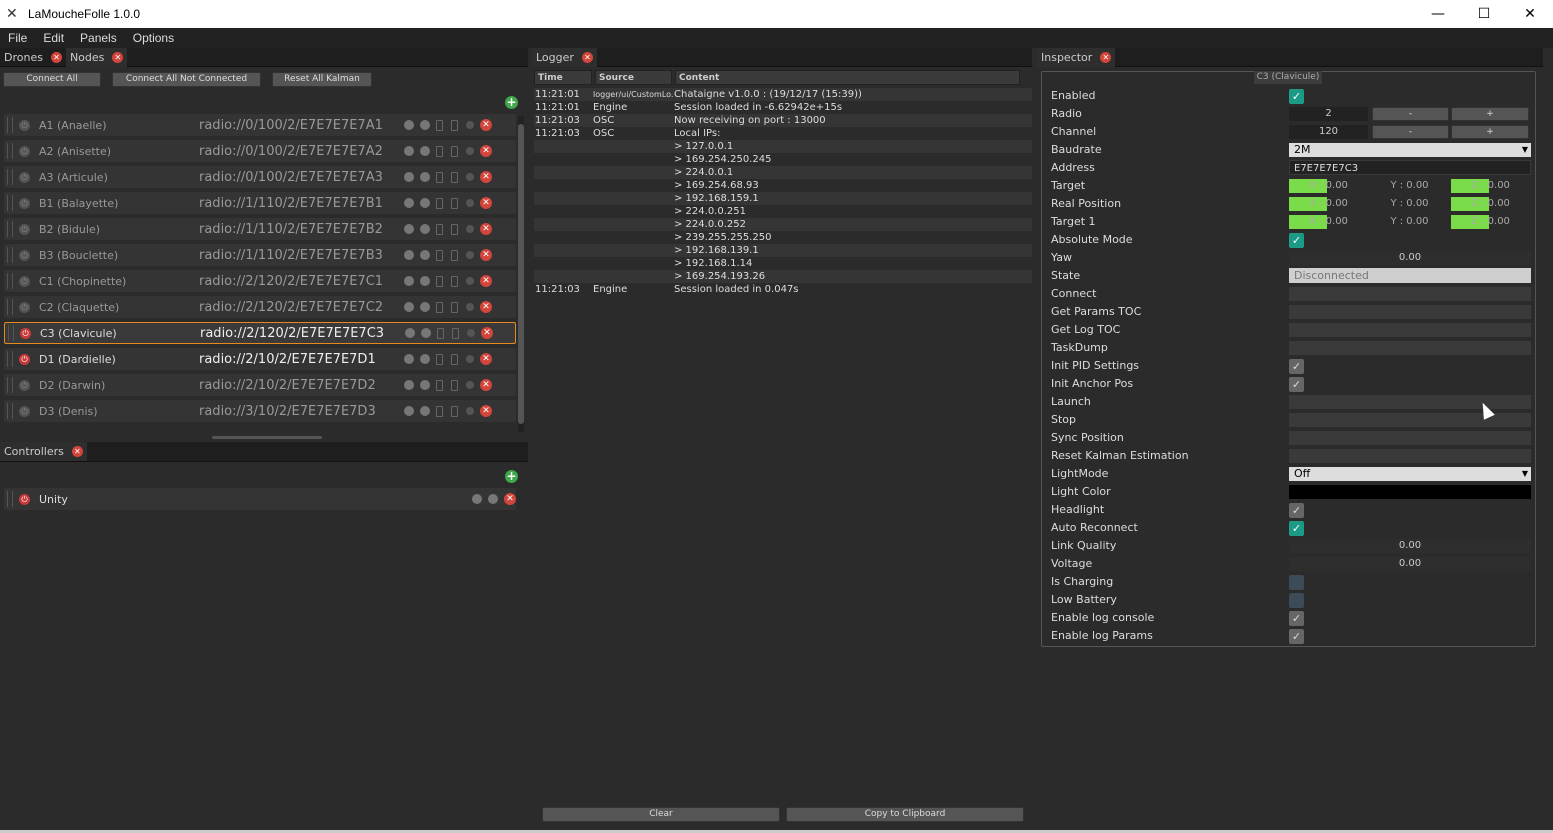  I want to click on low-battery-checkbox, so click(1296, 600).